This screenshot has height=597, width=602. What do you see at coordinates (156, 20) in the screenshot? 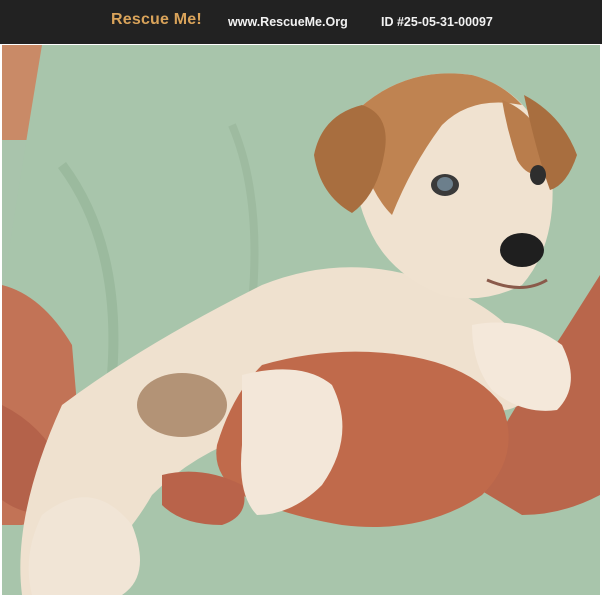
I see `brand-logo-text: Rescue Me!` at bounding box center [156, 20].